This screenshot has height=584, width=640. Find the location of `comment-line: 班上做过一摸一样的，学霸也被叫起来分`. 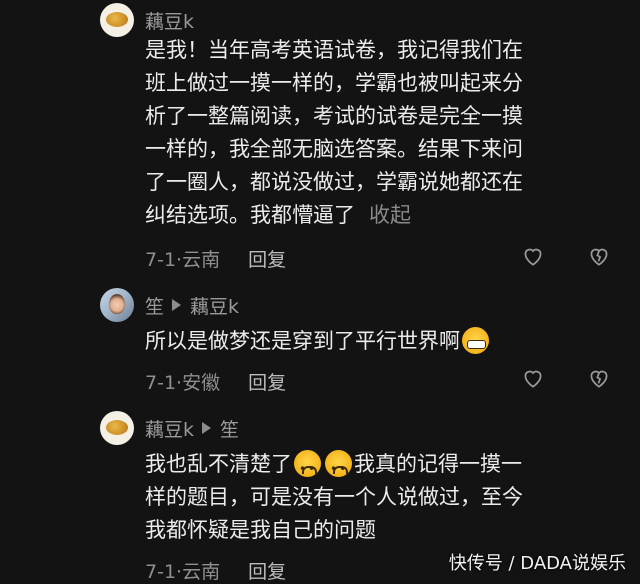

comment-line: 班上做过一摸一样的，学霸也被叫起来分 is located at coordinates (334, 83).